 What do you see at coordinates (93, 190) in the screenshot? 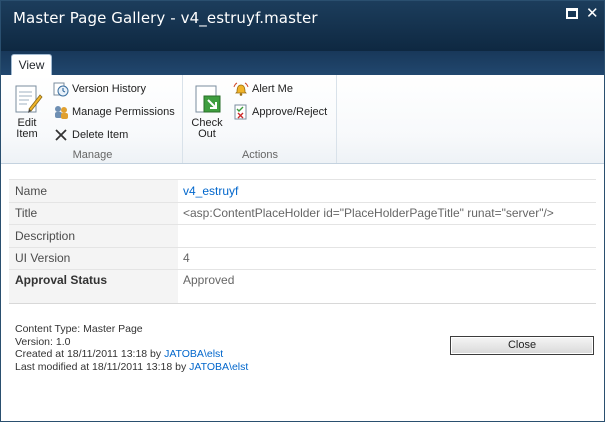
I see `property-label: Name` at bounding box center [93, 190].